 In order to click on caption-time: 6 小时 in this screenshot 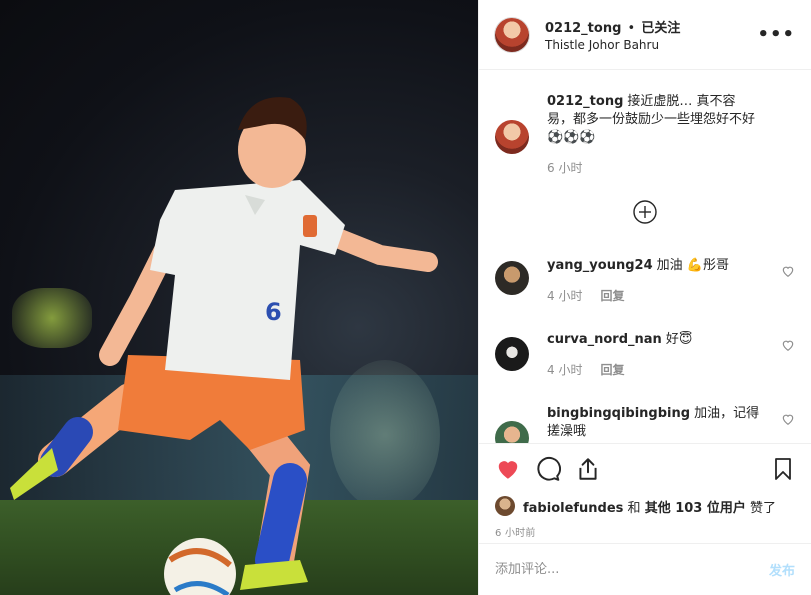, I will do `click(564, 168)`.